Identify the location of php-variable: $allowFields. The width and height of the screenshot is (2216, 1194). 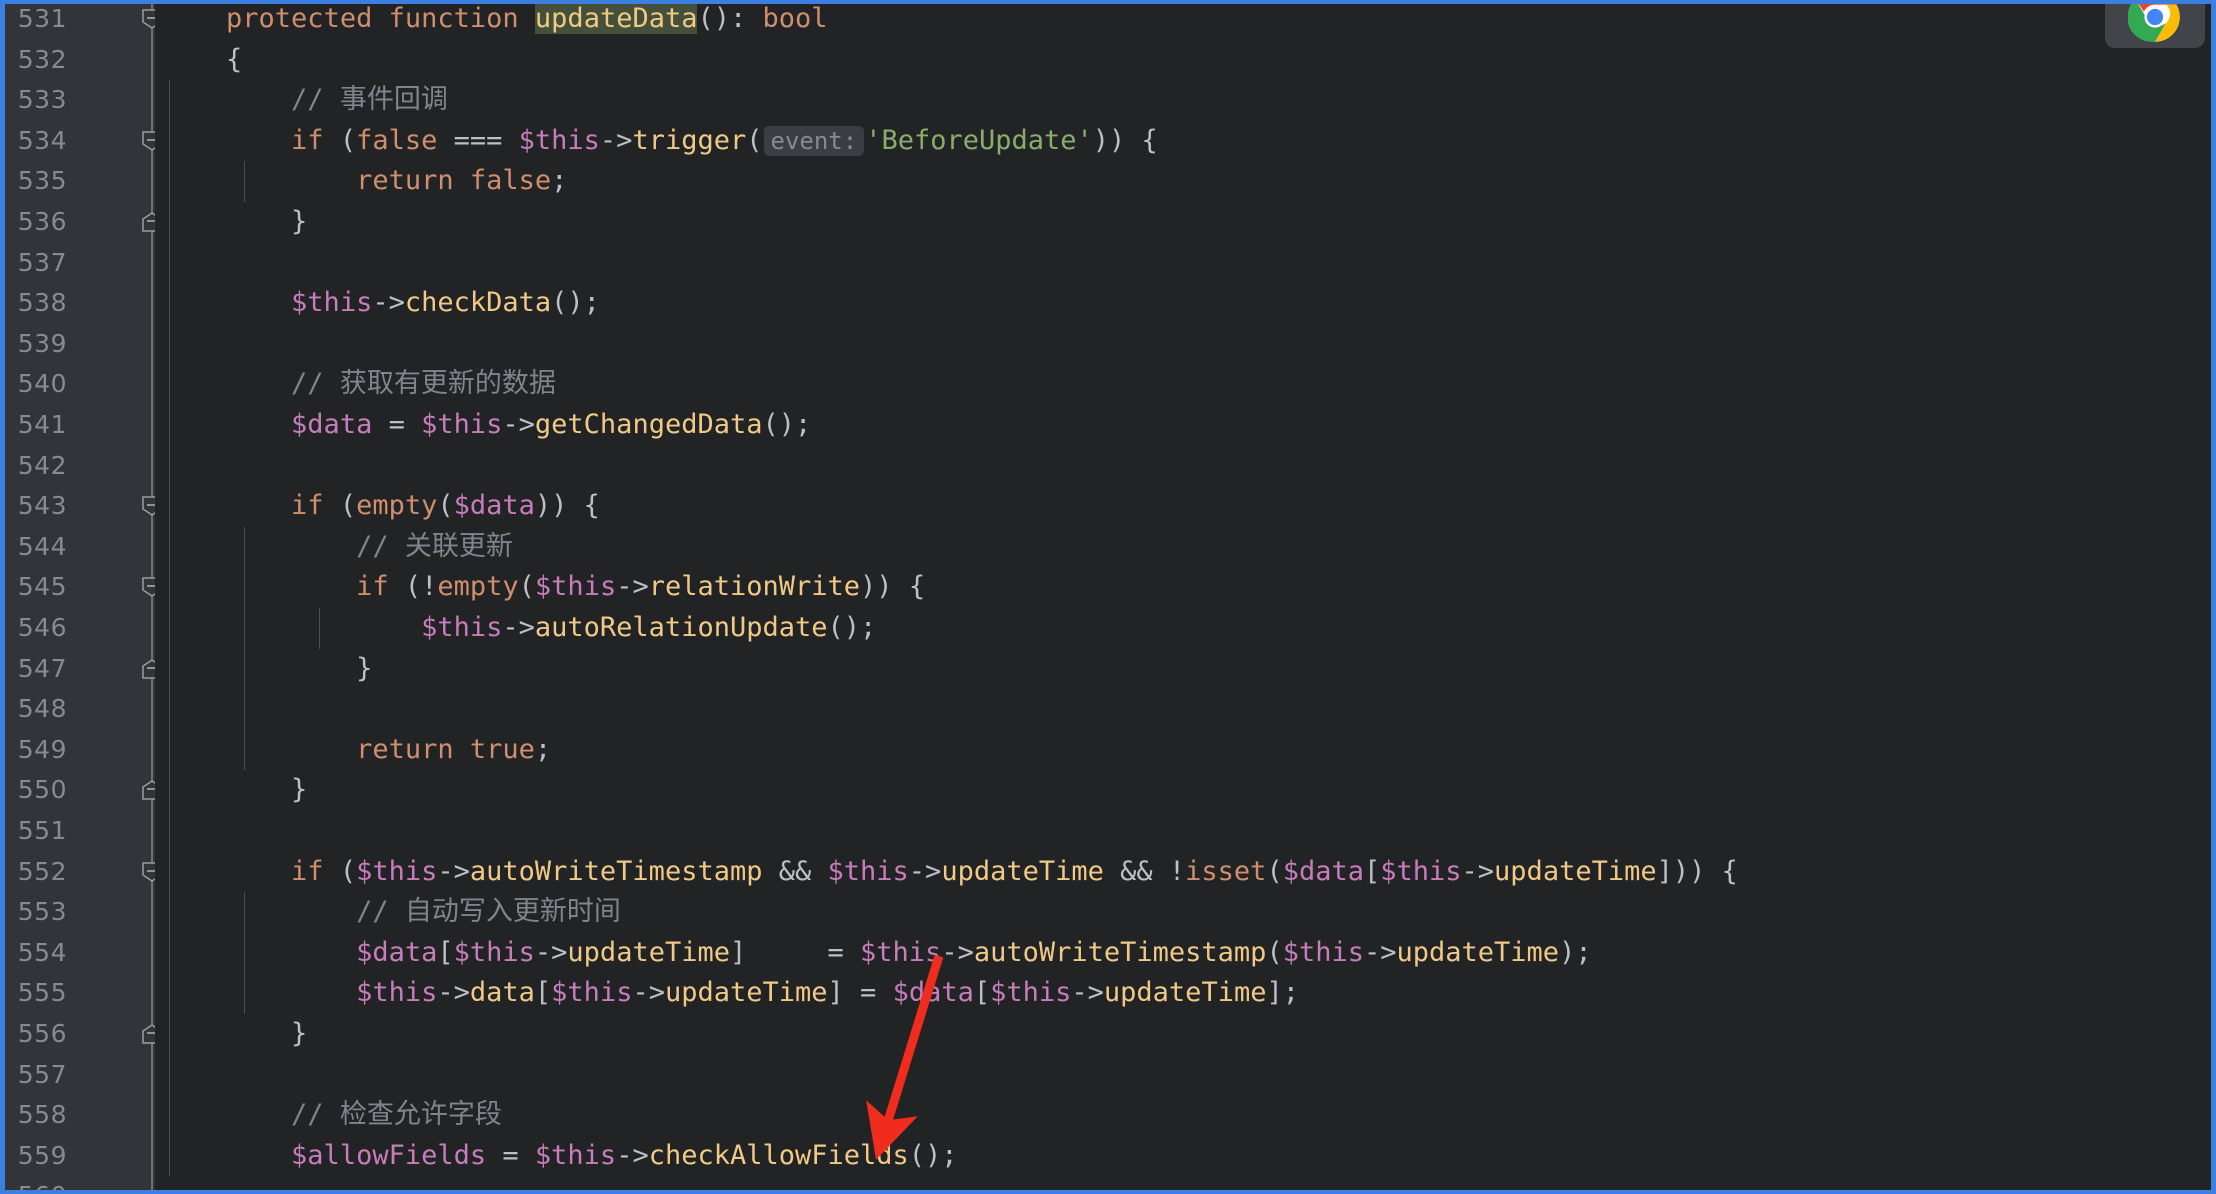
(389, 1155).